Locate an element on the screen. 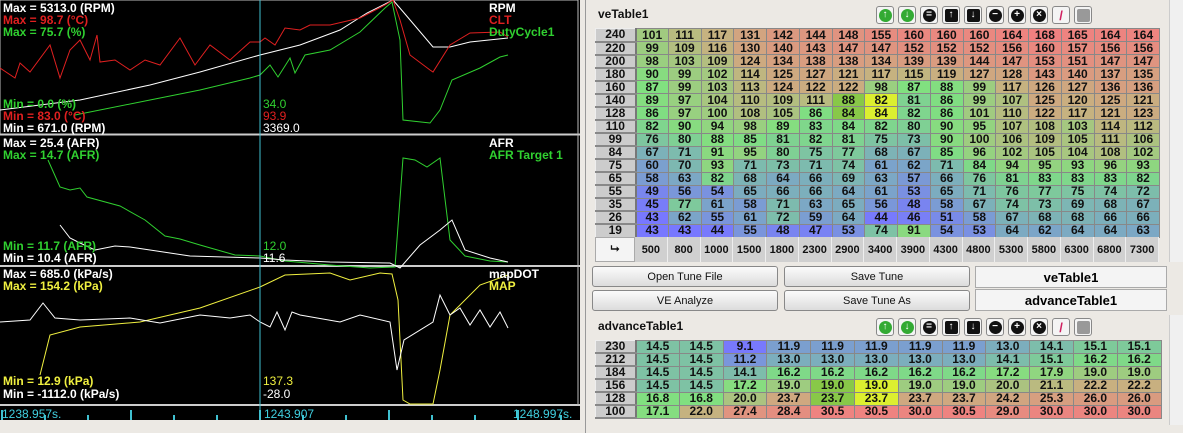 This screenshot has width=1183, height=433. table-cell: 130 is located at coordinates (750, 48).